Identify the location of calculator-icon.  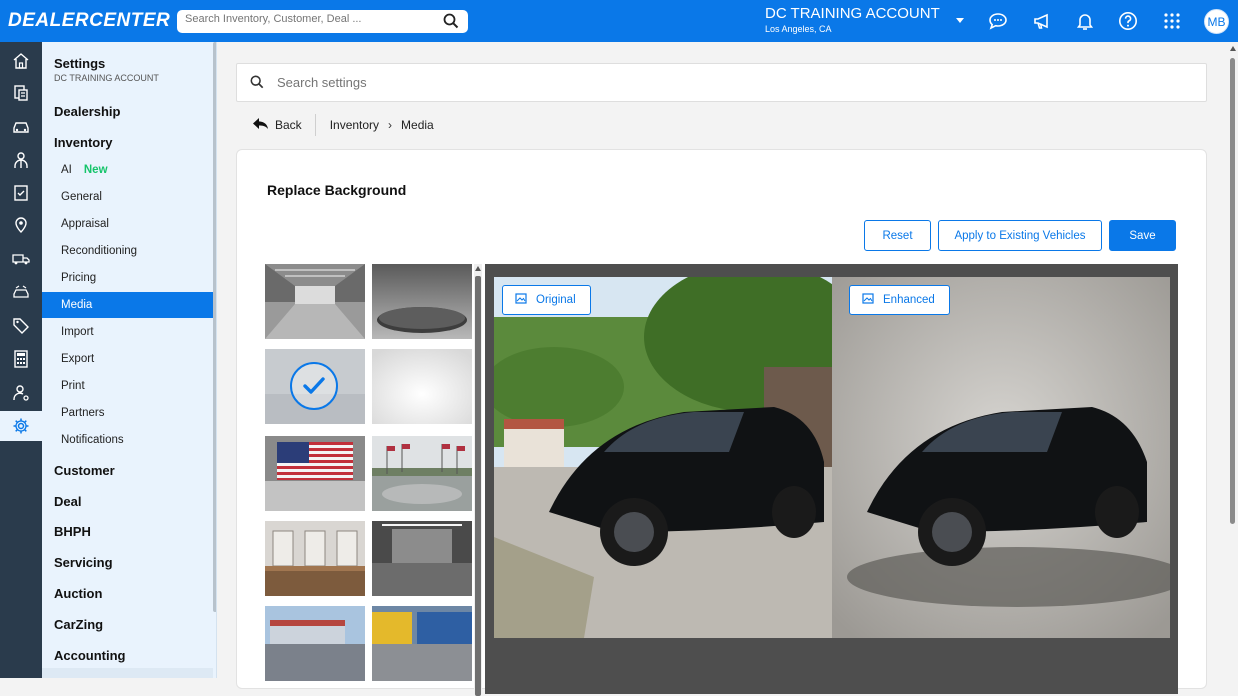
(21, 359).